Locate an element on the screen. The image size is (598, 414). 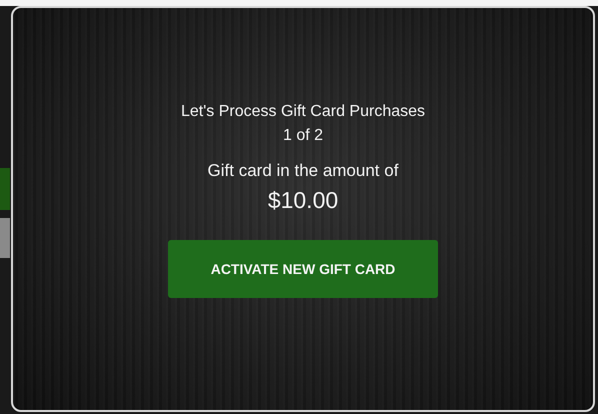
counter-text: 1 of 2 is located at coordinates (303, 136).